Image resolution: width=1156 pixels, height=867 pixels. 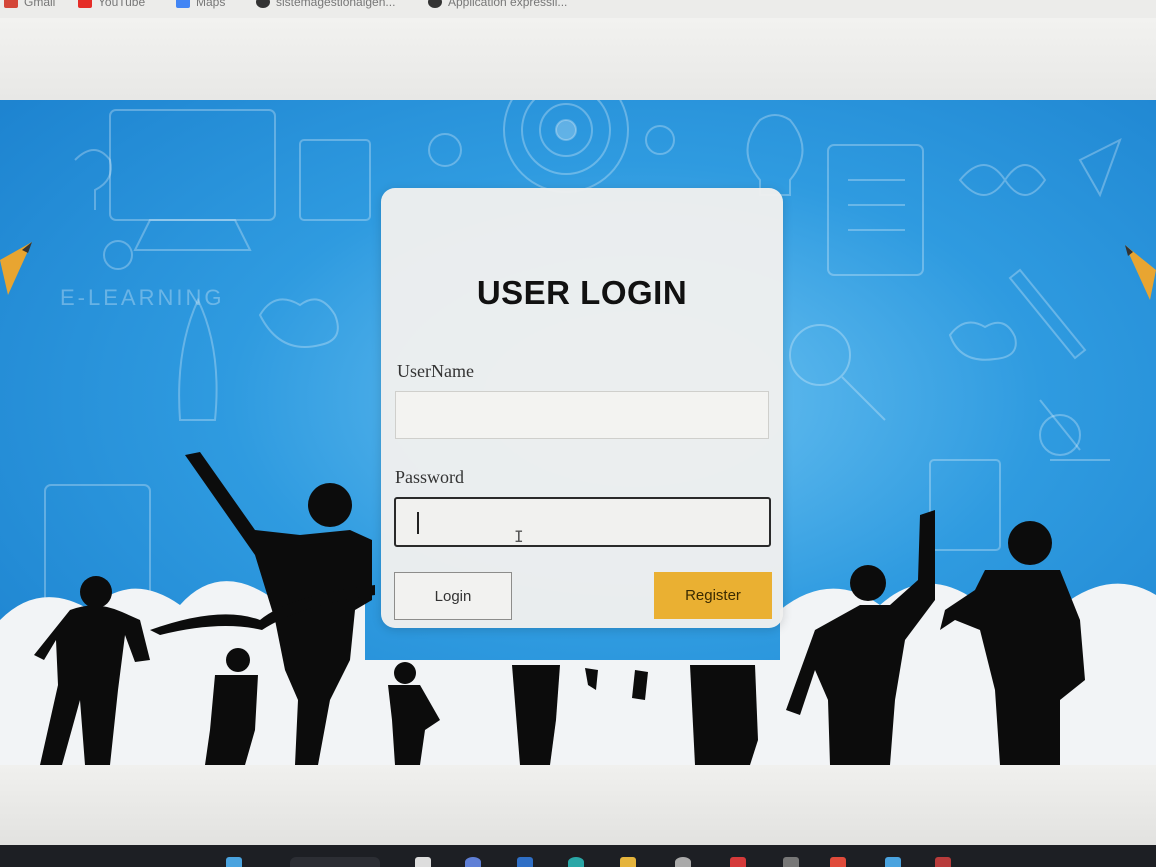 What do you see at coordinates (430, 477) in the screenshot?
I see `password-label: Password` at bounding box center [430, 477].